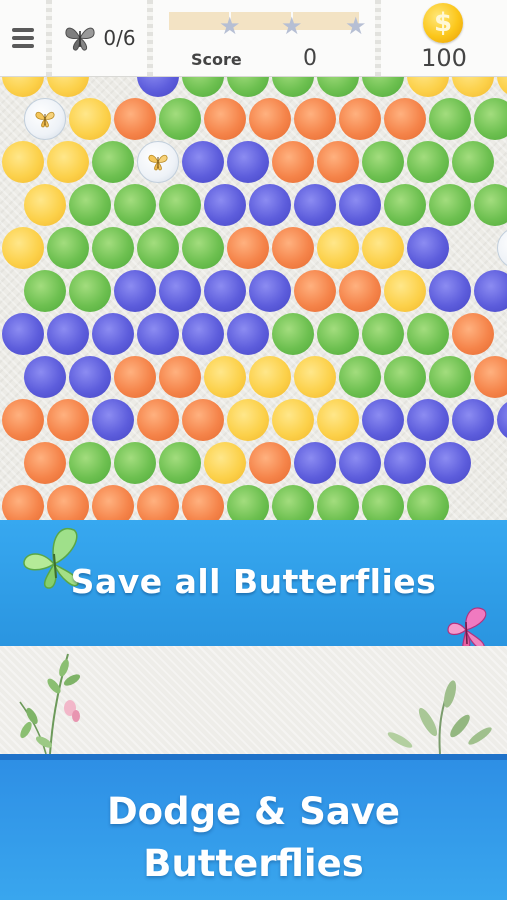  Describe the element at coordinates (119, 38) in the screenshot. I see `butterflies-saved-count: 0/6` at that location.